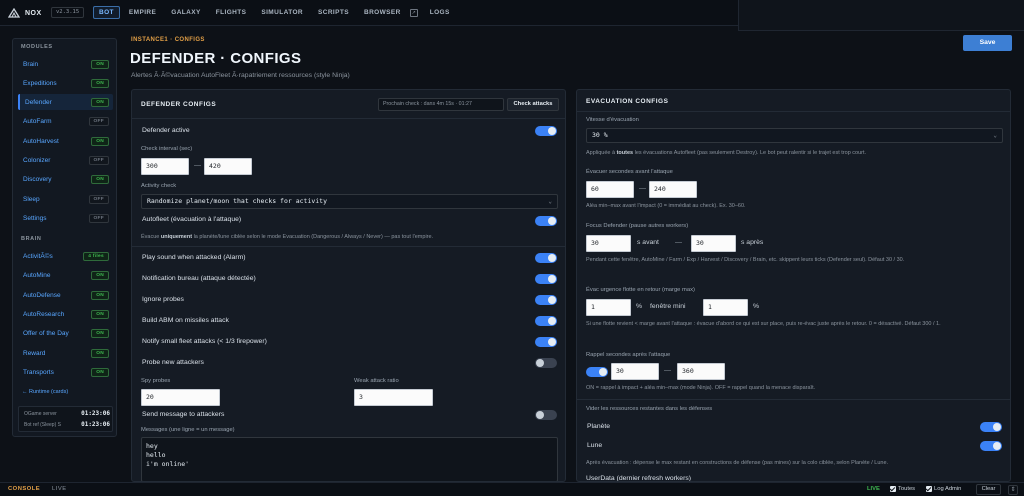 The height and width of the screenshot is (496, 1024). I want to click on focus-after-input: 30, so click(713, 243).